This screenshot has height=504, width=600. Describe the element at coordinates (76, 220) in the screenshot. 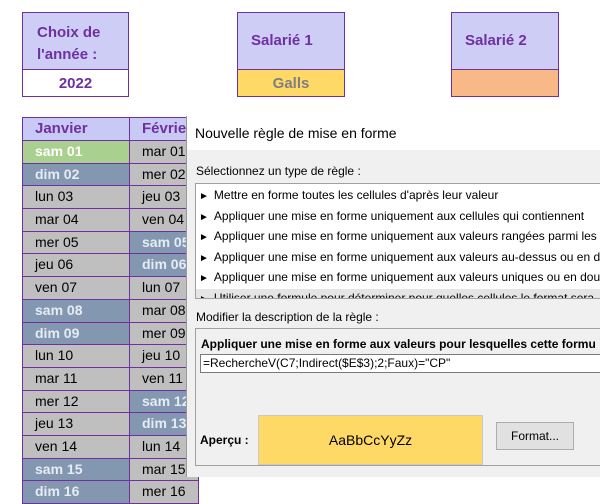

I see `day-cell: mar 04` at that location.